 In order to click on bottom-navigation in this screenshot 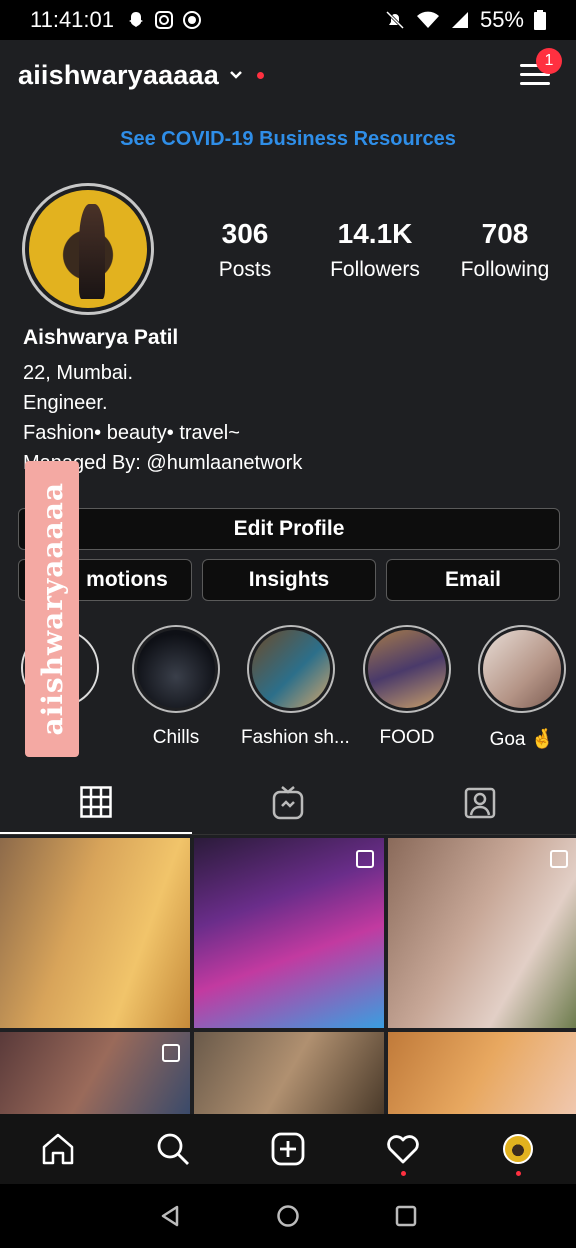, I will do `click(288, 1149)`.